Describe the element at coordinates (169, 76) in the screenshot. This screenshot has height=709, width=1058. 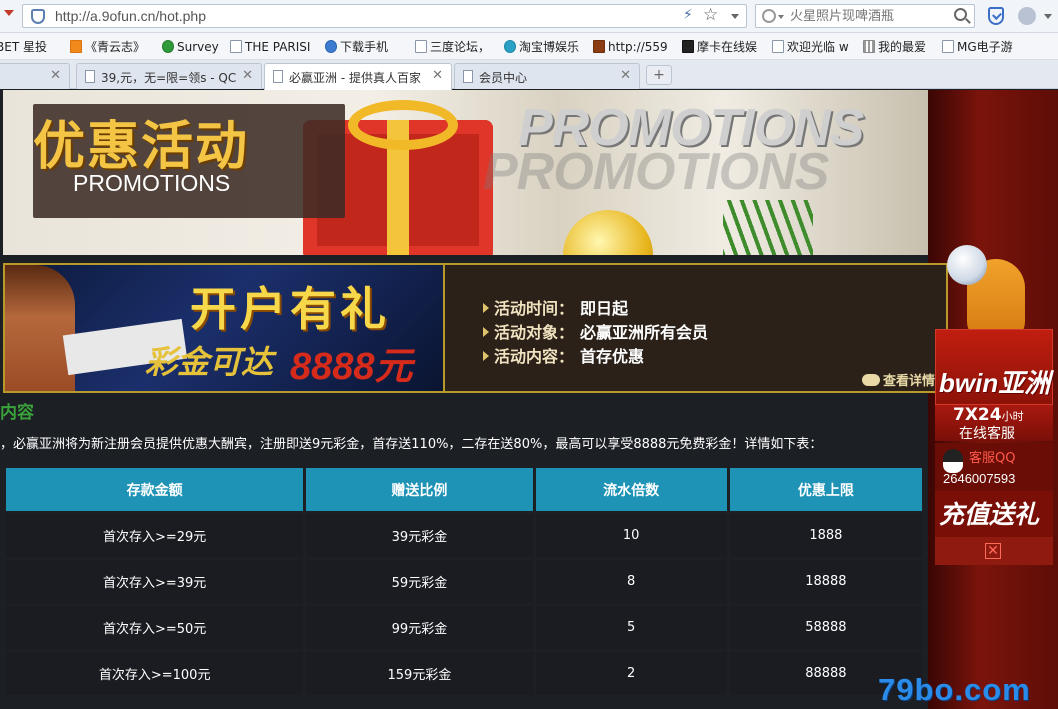
I see `tab-1: 39,元，无=限=领s - QC ✕` at that location.